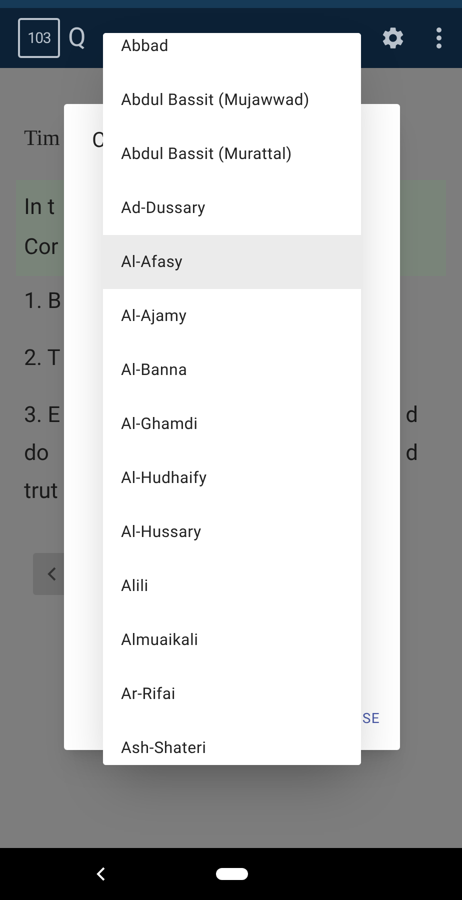  Describe the element at coordinates (101, 874) in the screenshot. I see `back-icon` at that location.